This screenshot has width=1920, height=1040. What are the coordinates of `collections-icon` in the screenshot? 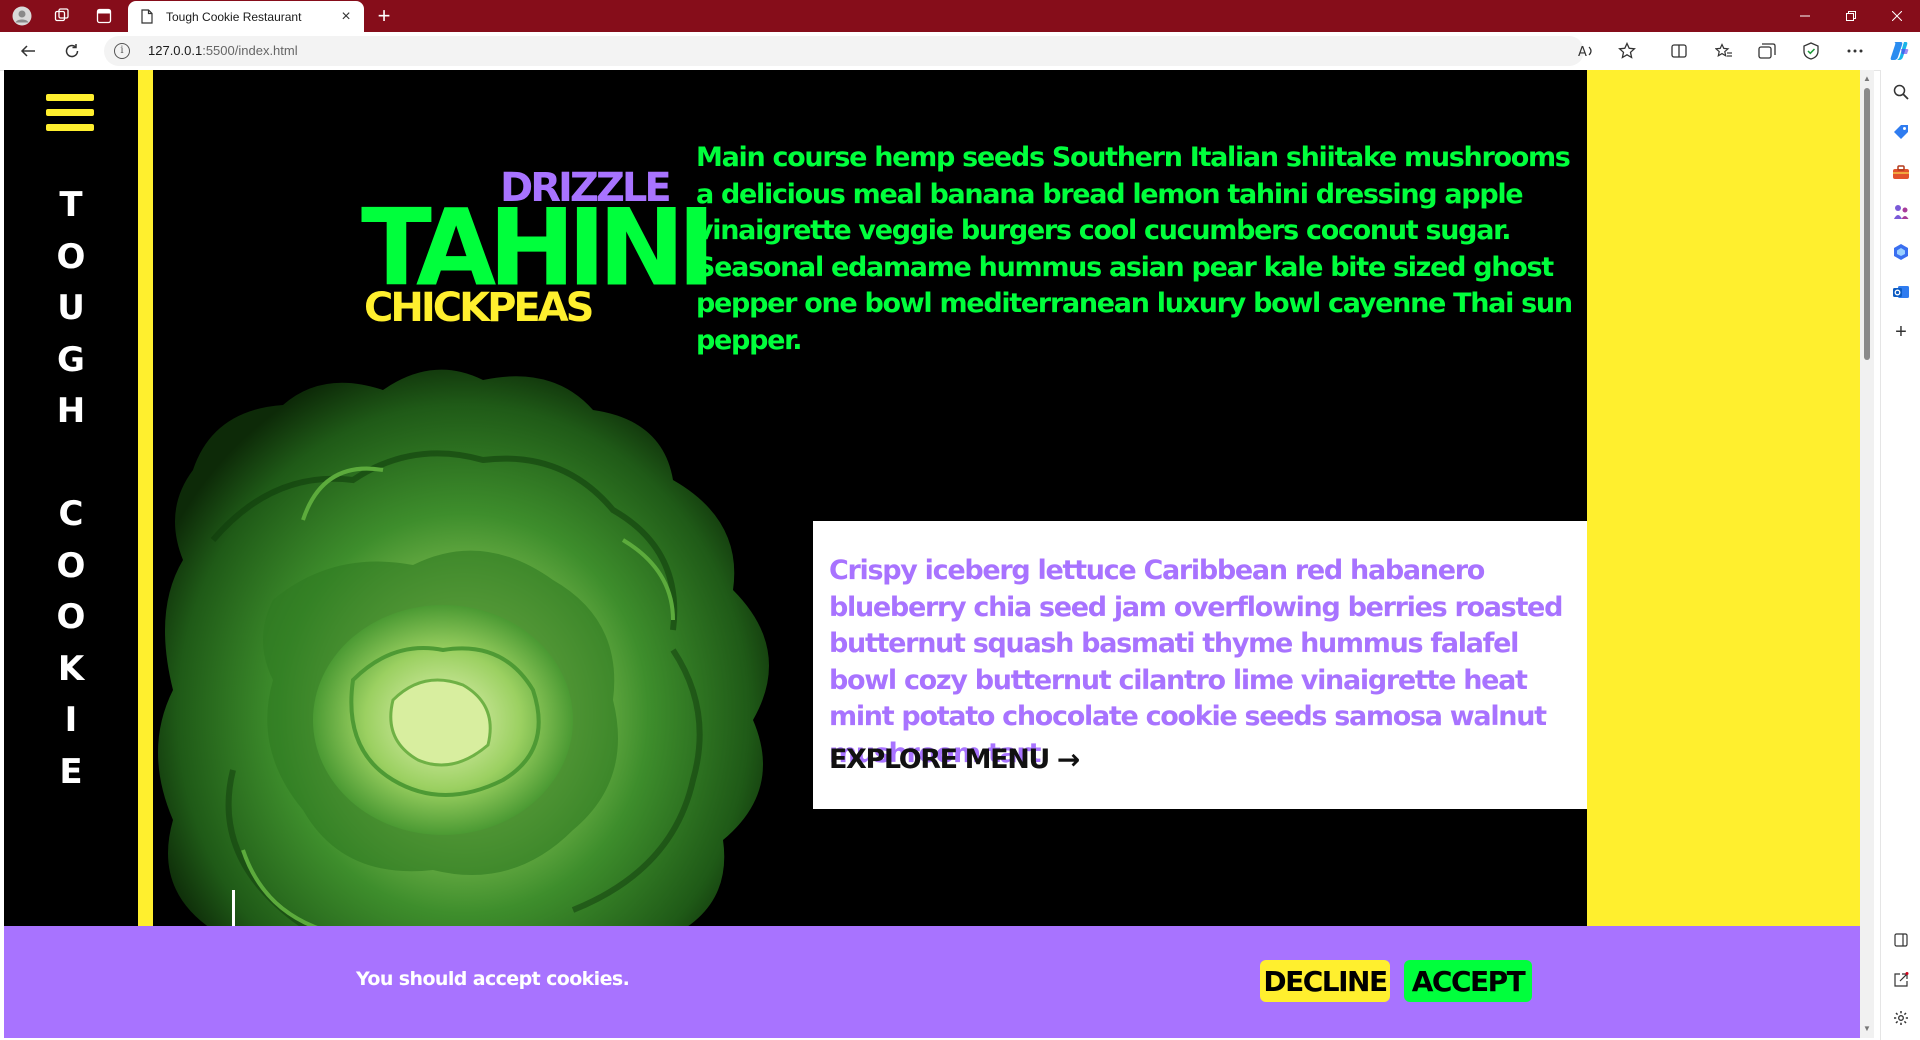 It's located at (1767, 51).